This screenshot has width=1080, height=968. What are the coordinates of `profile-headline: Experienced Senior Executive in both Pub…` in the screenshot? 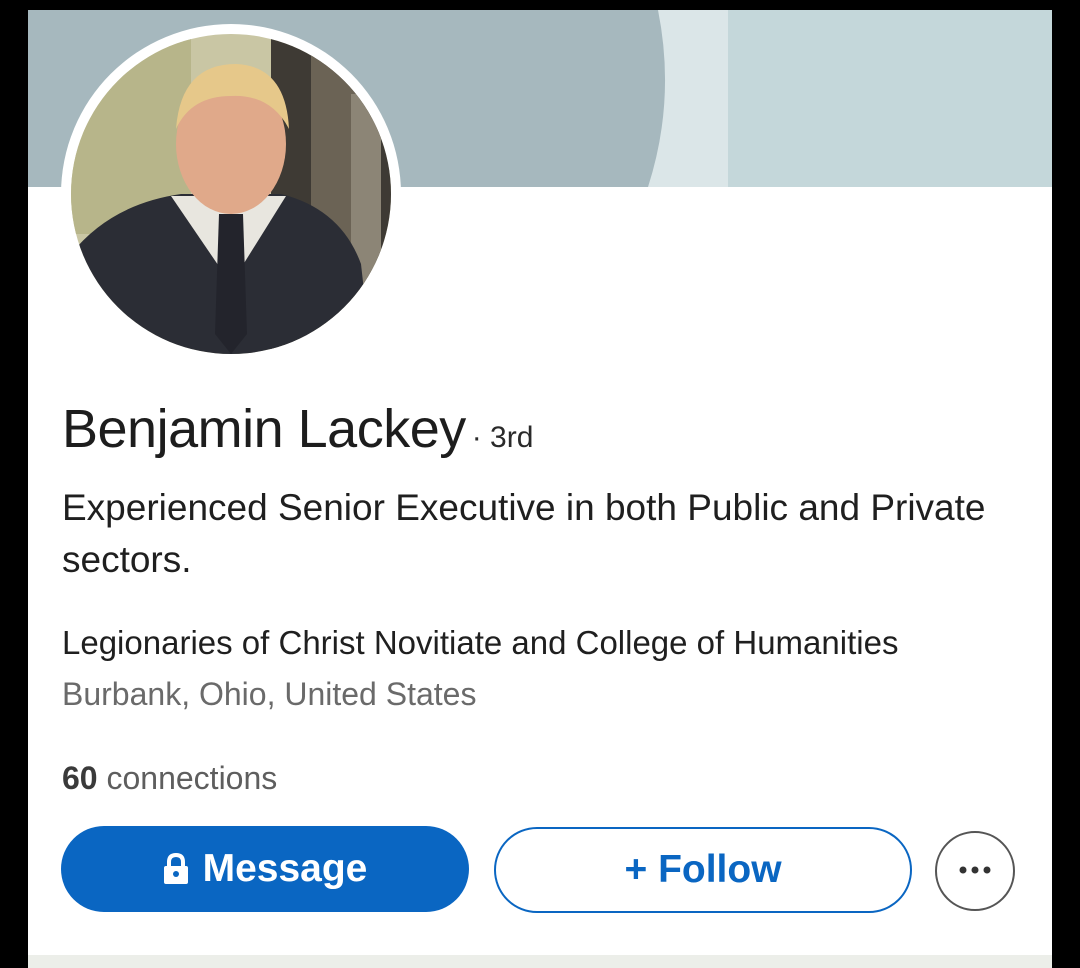 It's located at (524, 533).